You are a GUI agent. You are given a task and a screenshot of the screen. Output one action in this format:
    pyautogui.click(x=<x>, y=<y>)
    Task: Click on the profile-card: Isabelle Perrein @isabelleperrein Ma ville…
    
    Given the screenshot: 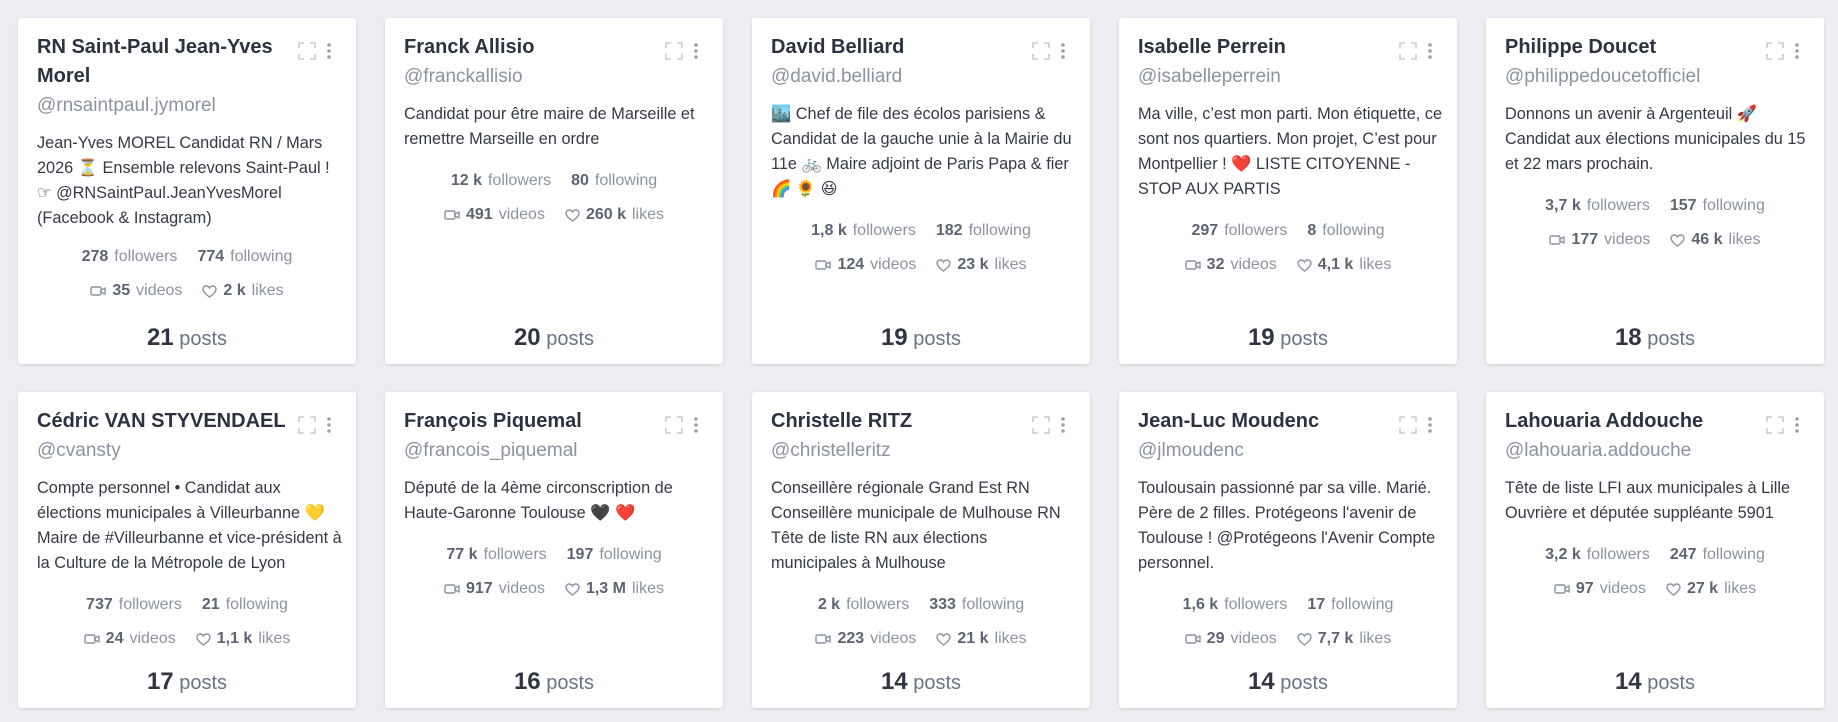 What is the action you would take?
    pyautogui.click(x=1288, y=191)
    